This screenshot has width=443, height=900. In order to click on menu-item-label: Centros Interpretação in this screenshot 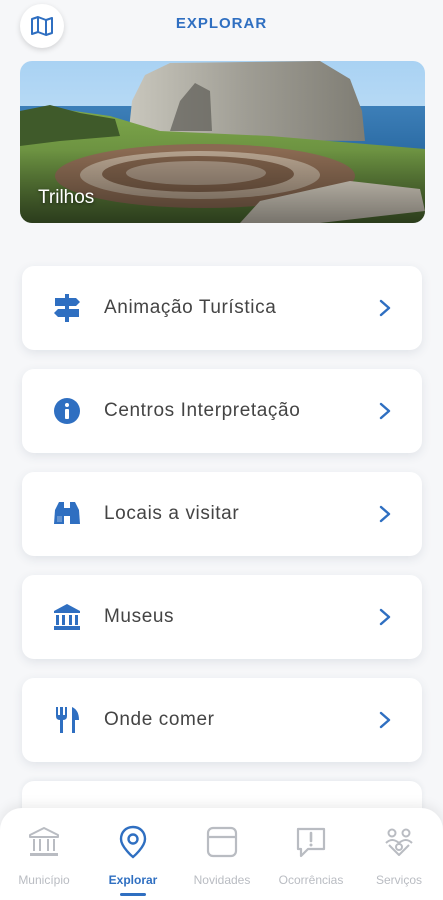, I will do `click(202, 410)`.